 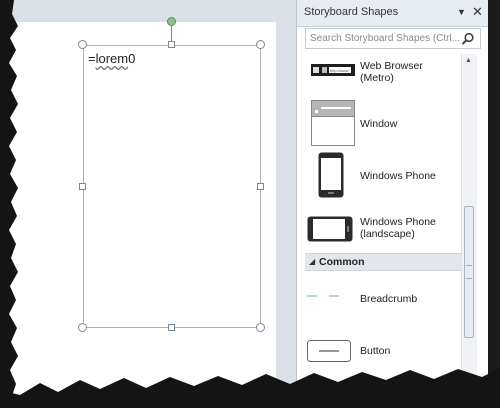 I want to click on shape-text: =lorem0, so click(x=111, y=58).